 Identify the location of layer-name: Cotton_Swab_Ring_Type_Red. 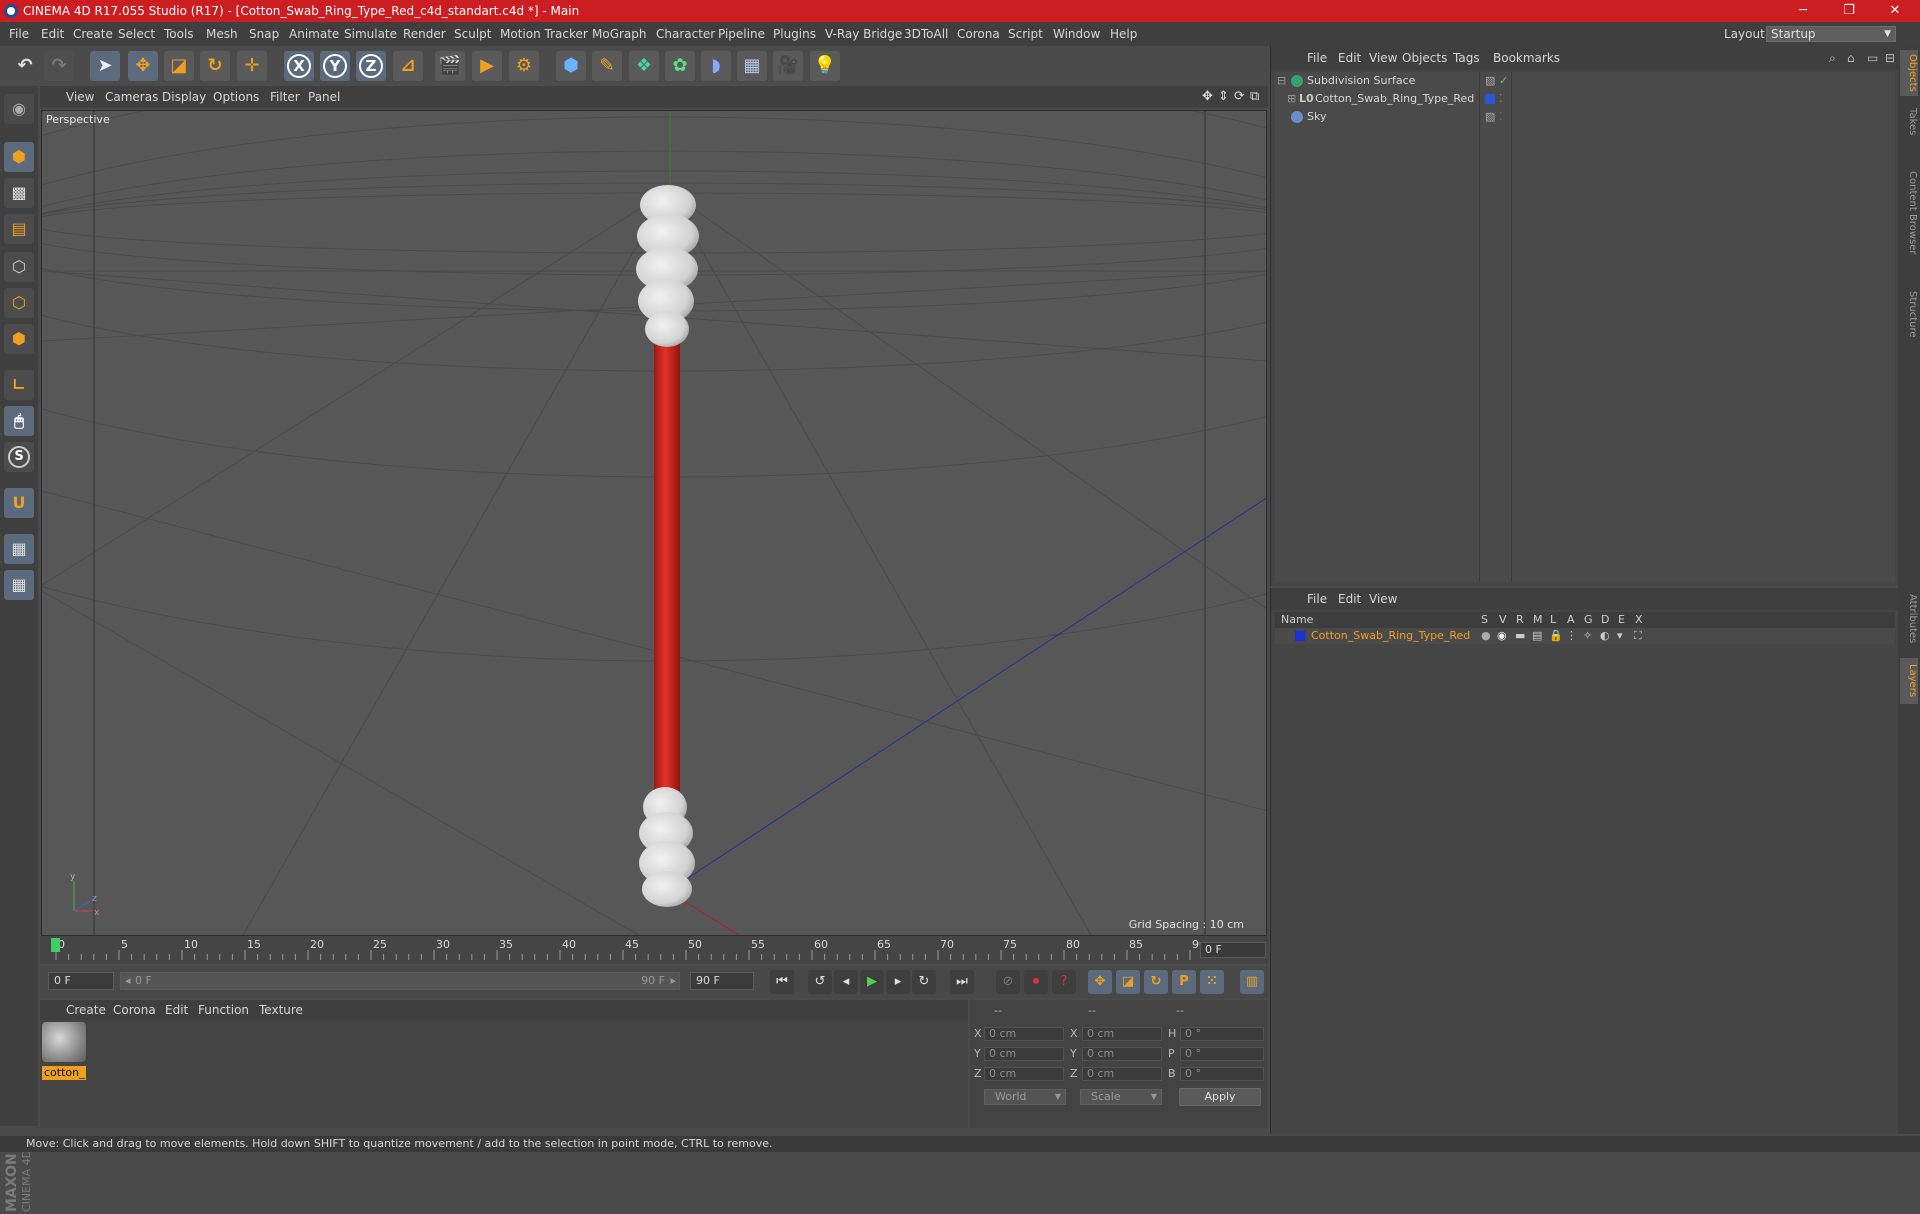
(1390, 636).